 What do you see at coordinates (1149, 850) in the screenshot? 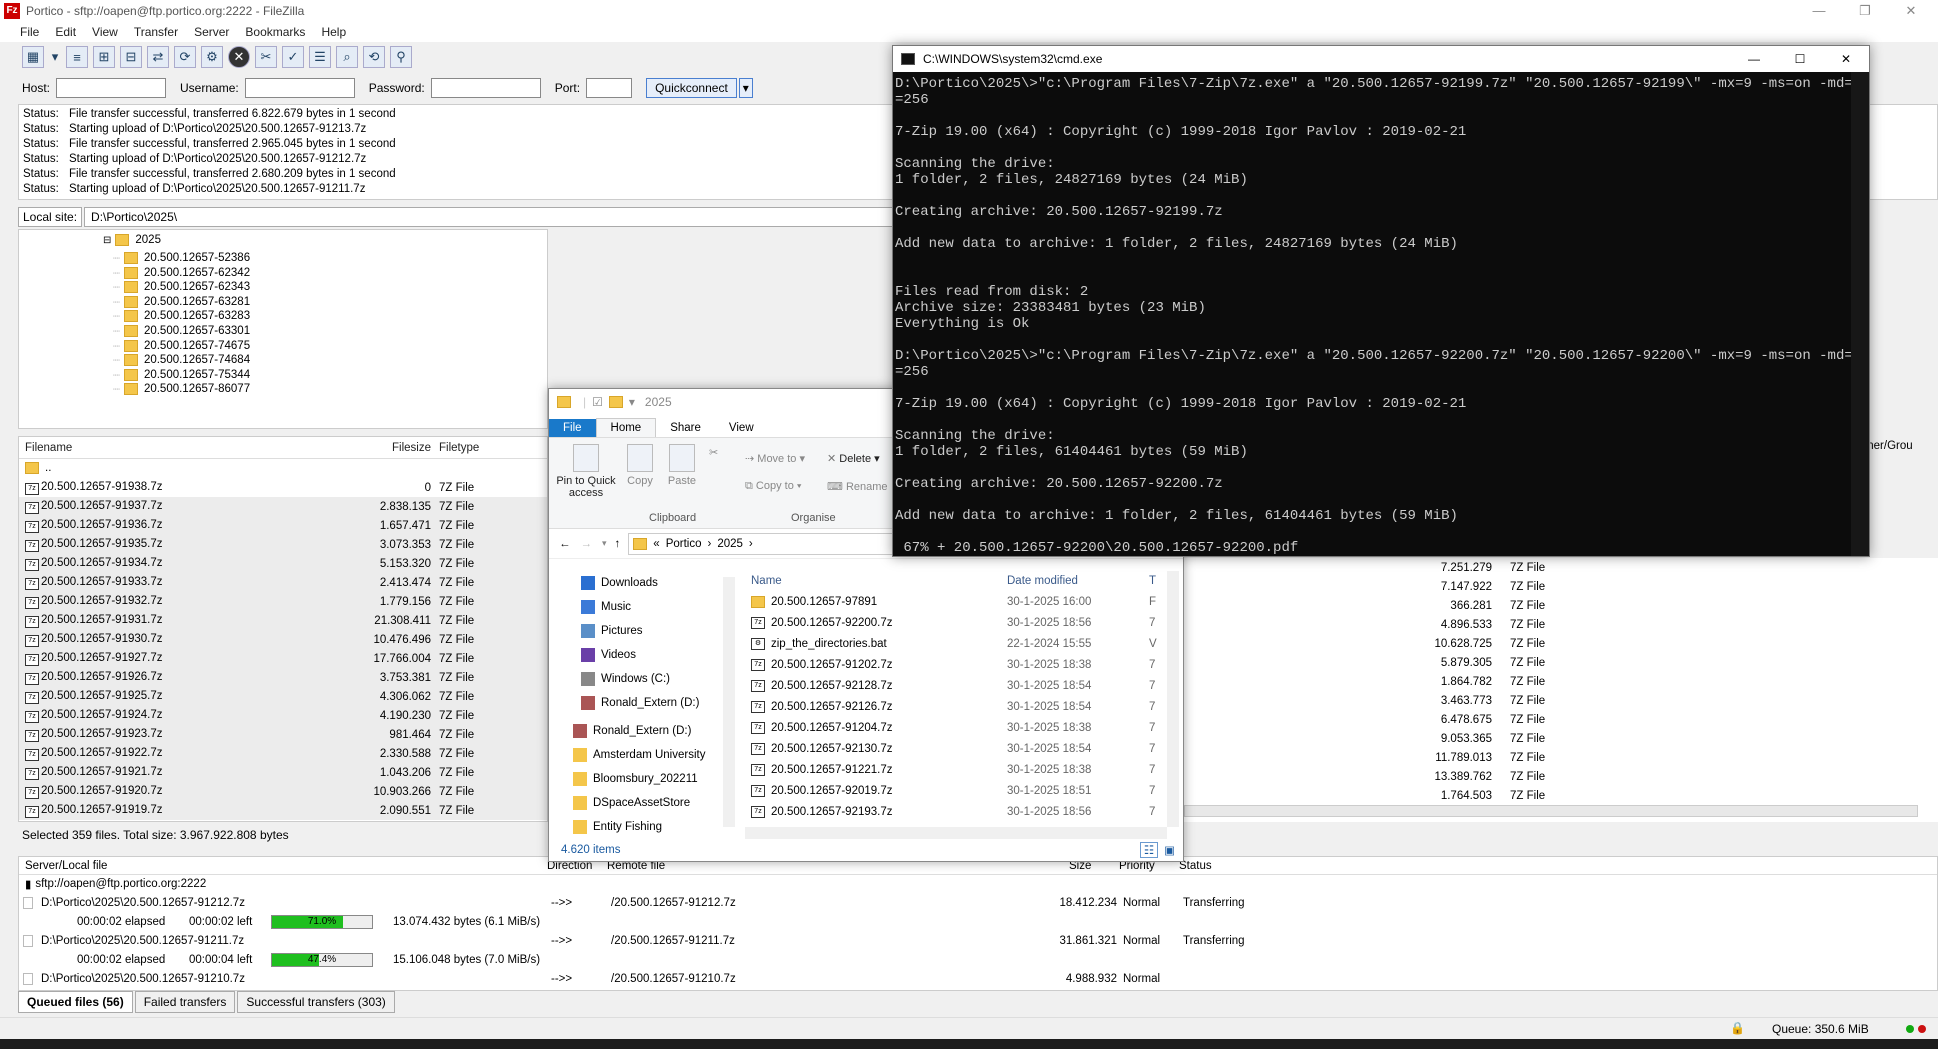
I see `details-view-icon: ☷` at bounding box center [1149, 850].